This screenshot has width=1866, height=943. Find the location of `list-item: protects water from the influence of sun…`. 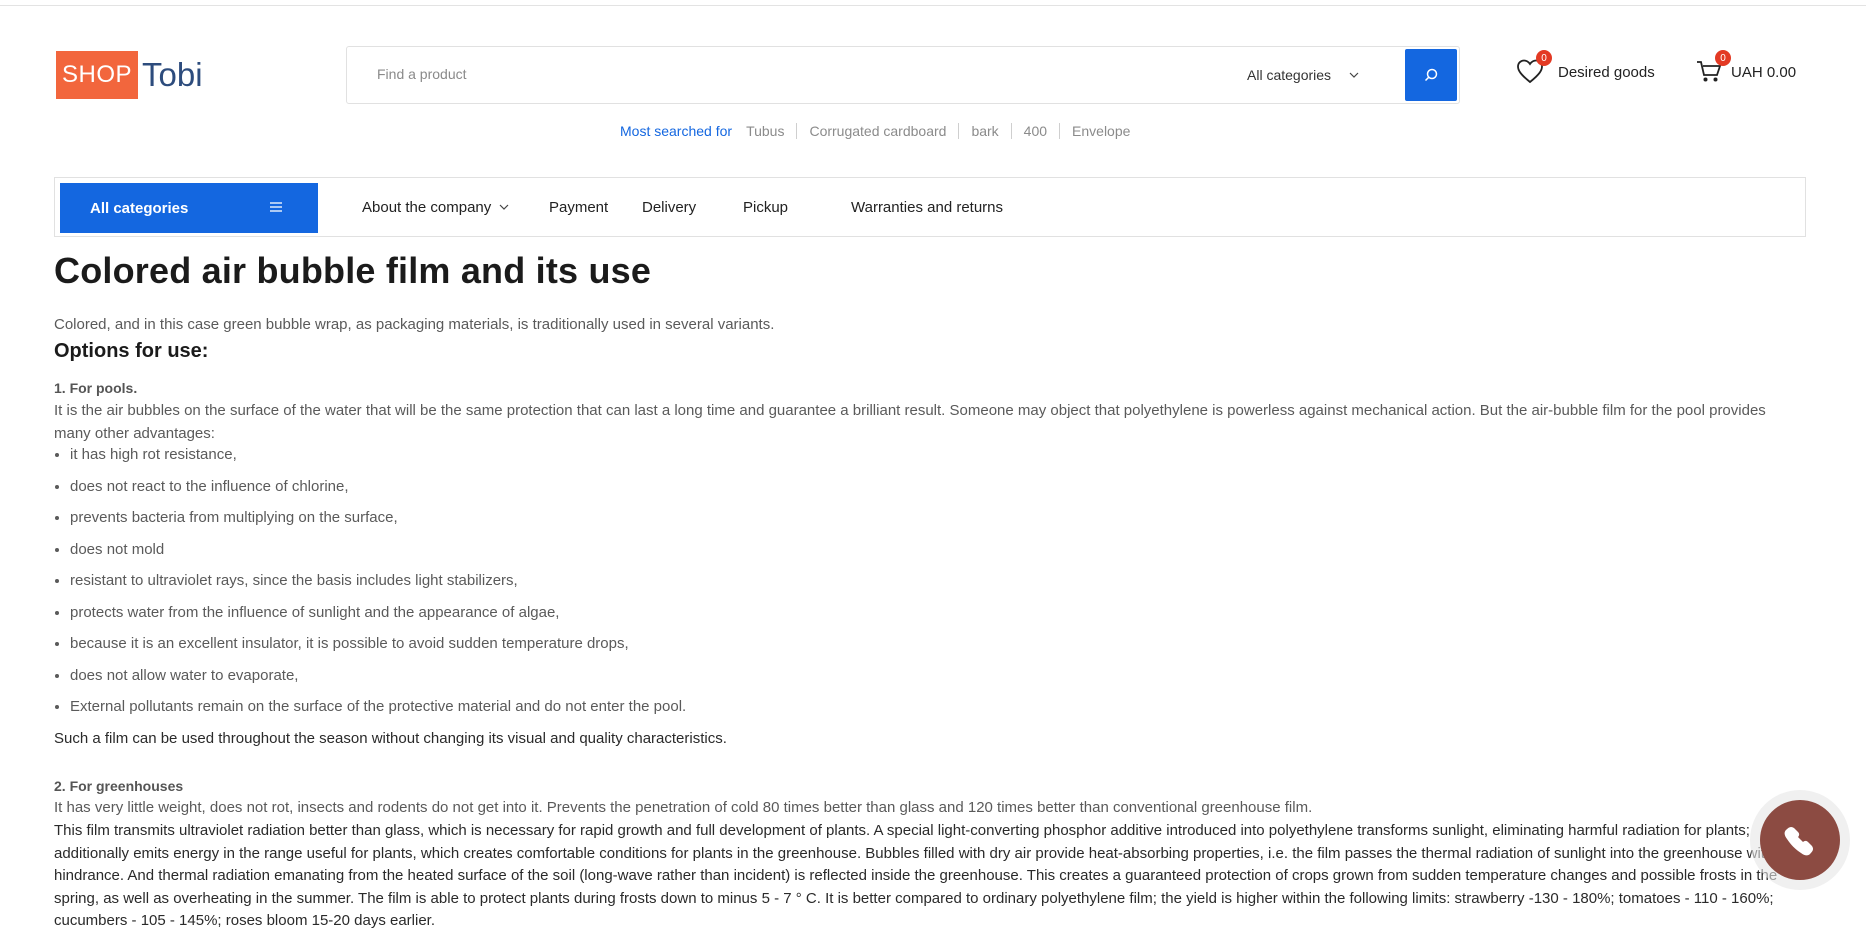

list-item: protects water from the influence of sun… is located at coordinates (378, 618).